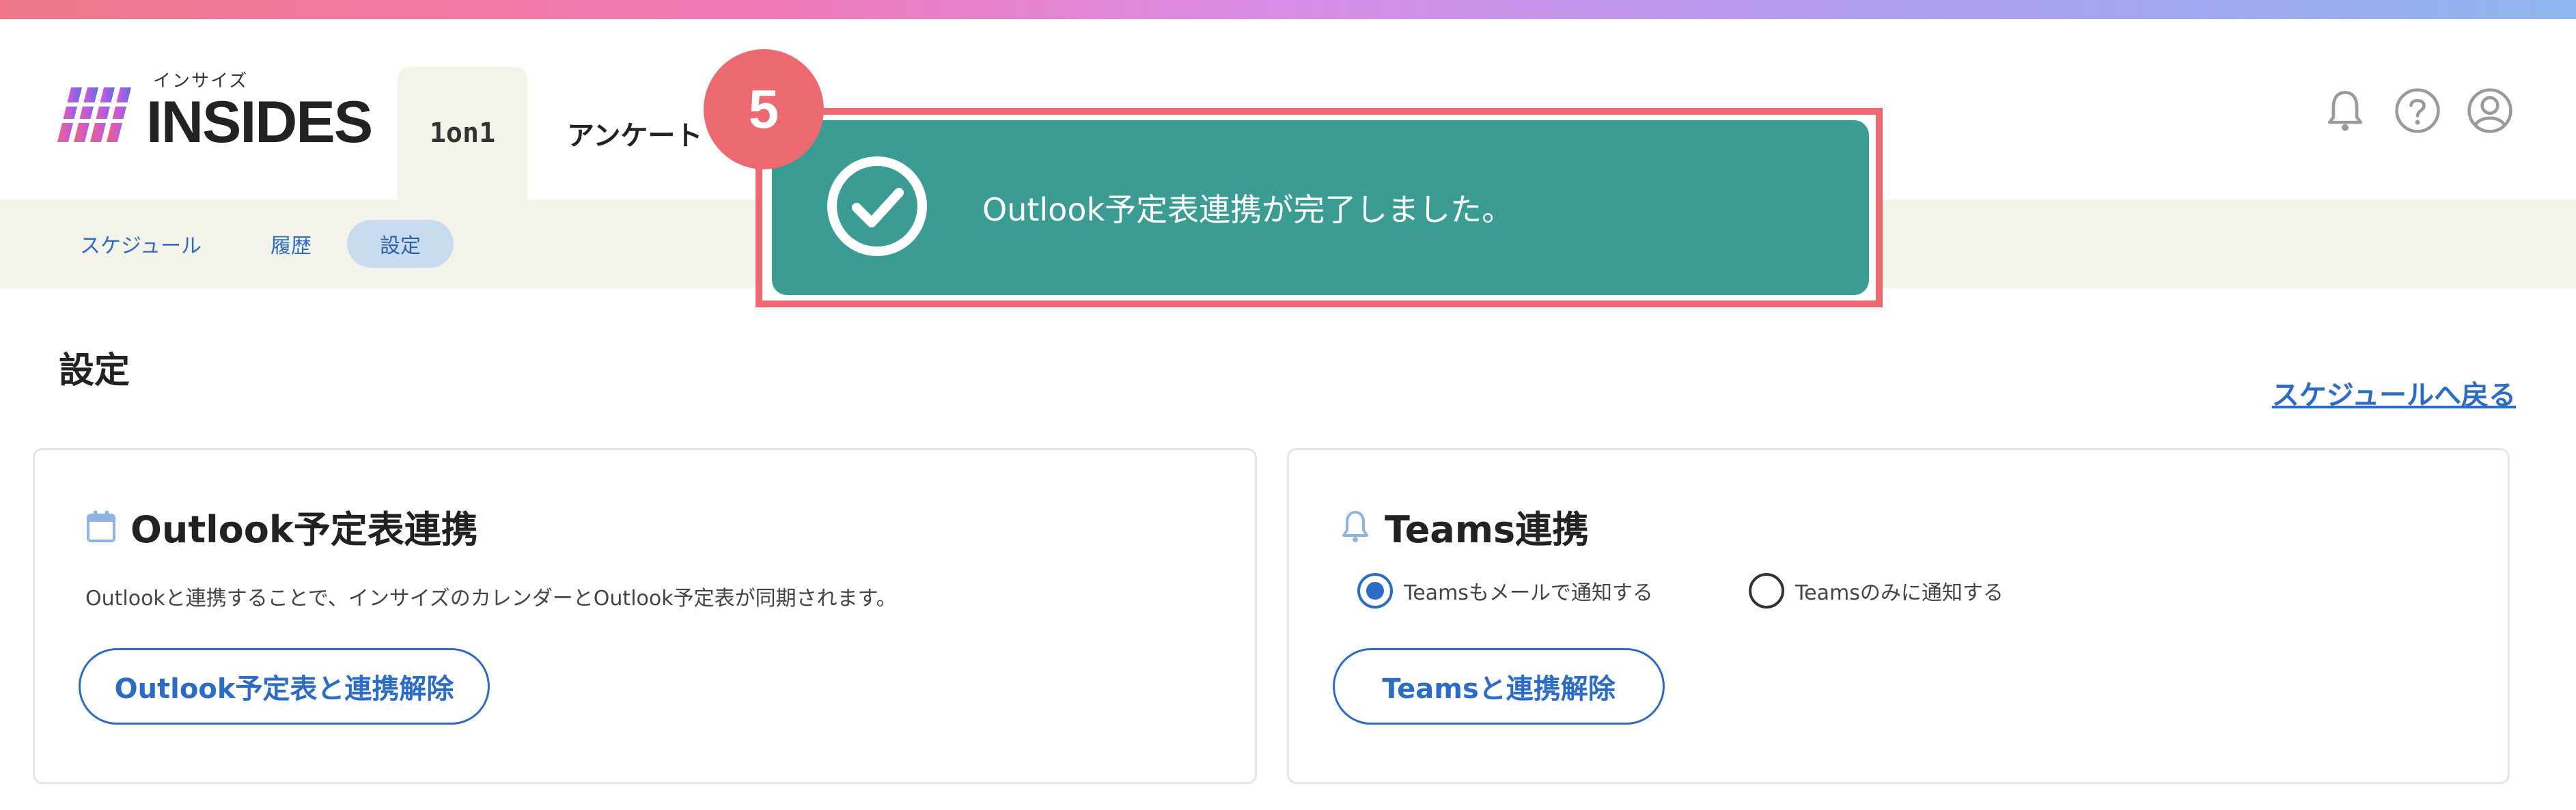  I want to click on subnav-label: 設定, so click(401, 246).